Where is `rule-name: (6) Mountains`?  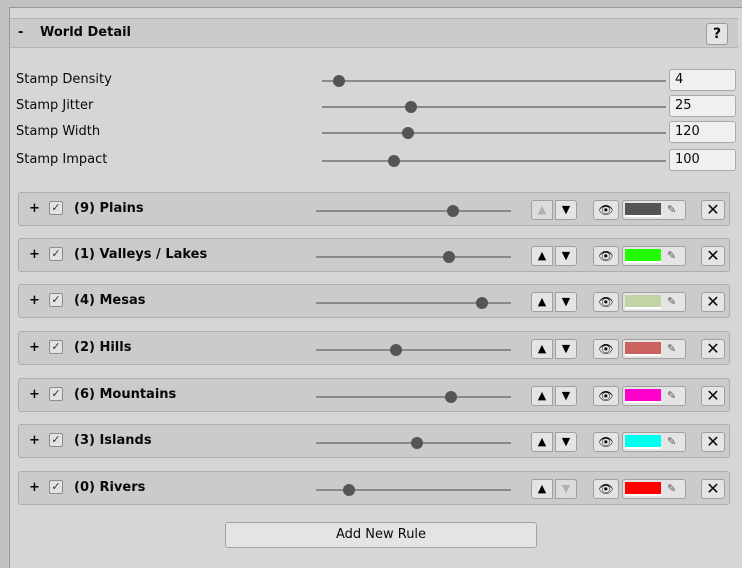
rule-name: (6) Mountains is located at coordinates (125, 394).